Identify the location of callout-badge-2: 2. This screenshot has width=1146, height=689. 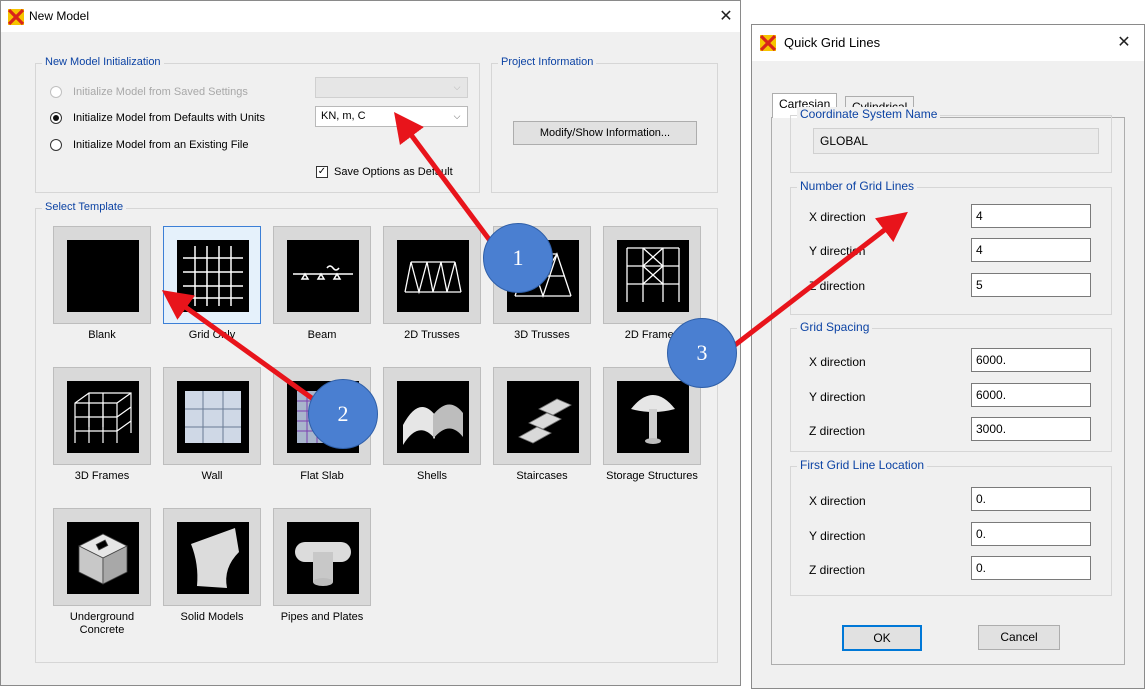
(343, 414).